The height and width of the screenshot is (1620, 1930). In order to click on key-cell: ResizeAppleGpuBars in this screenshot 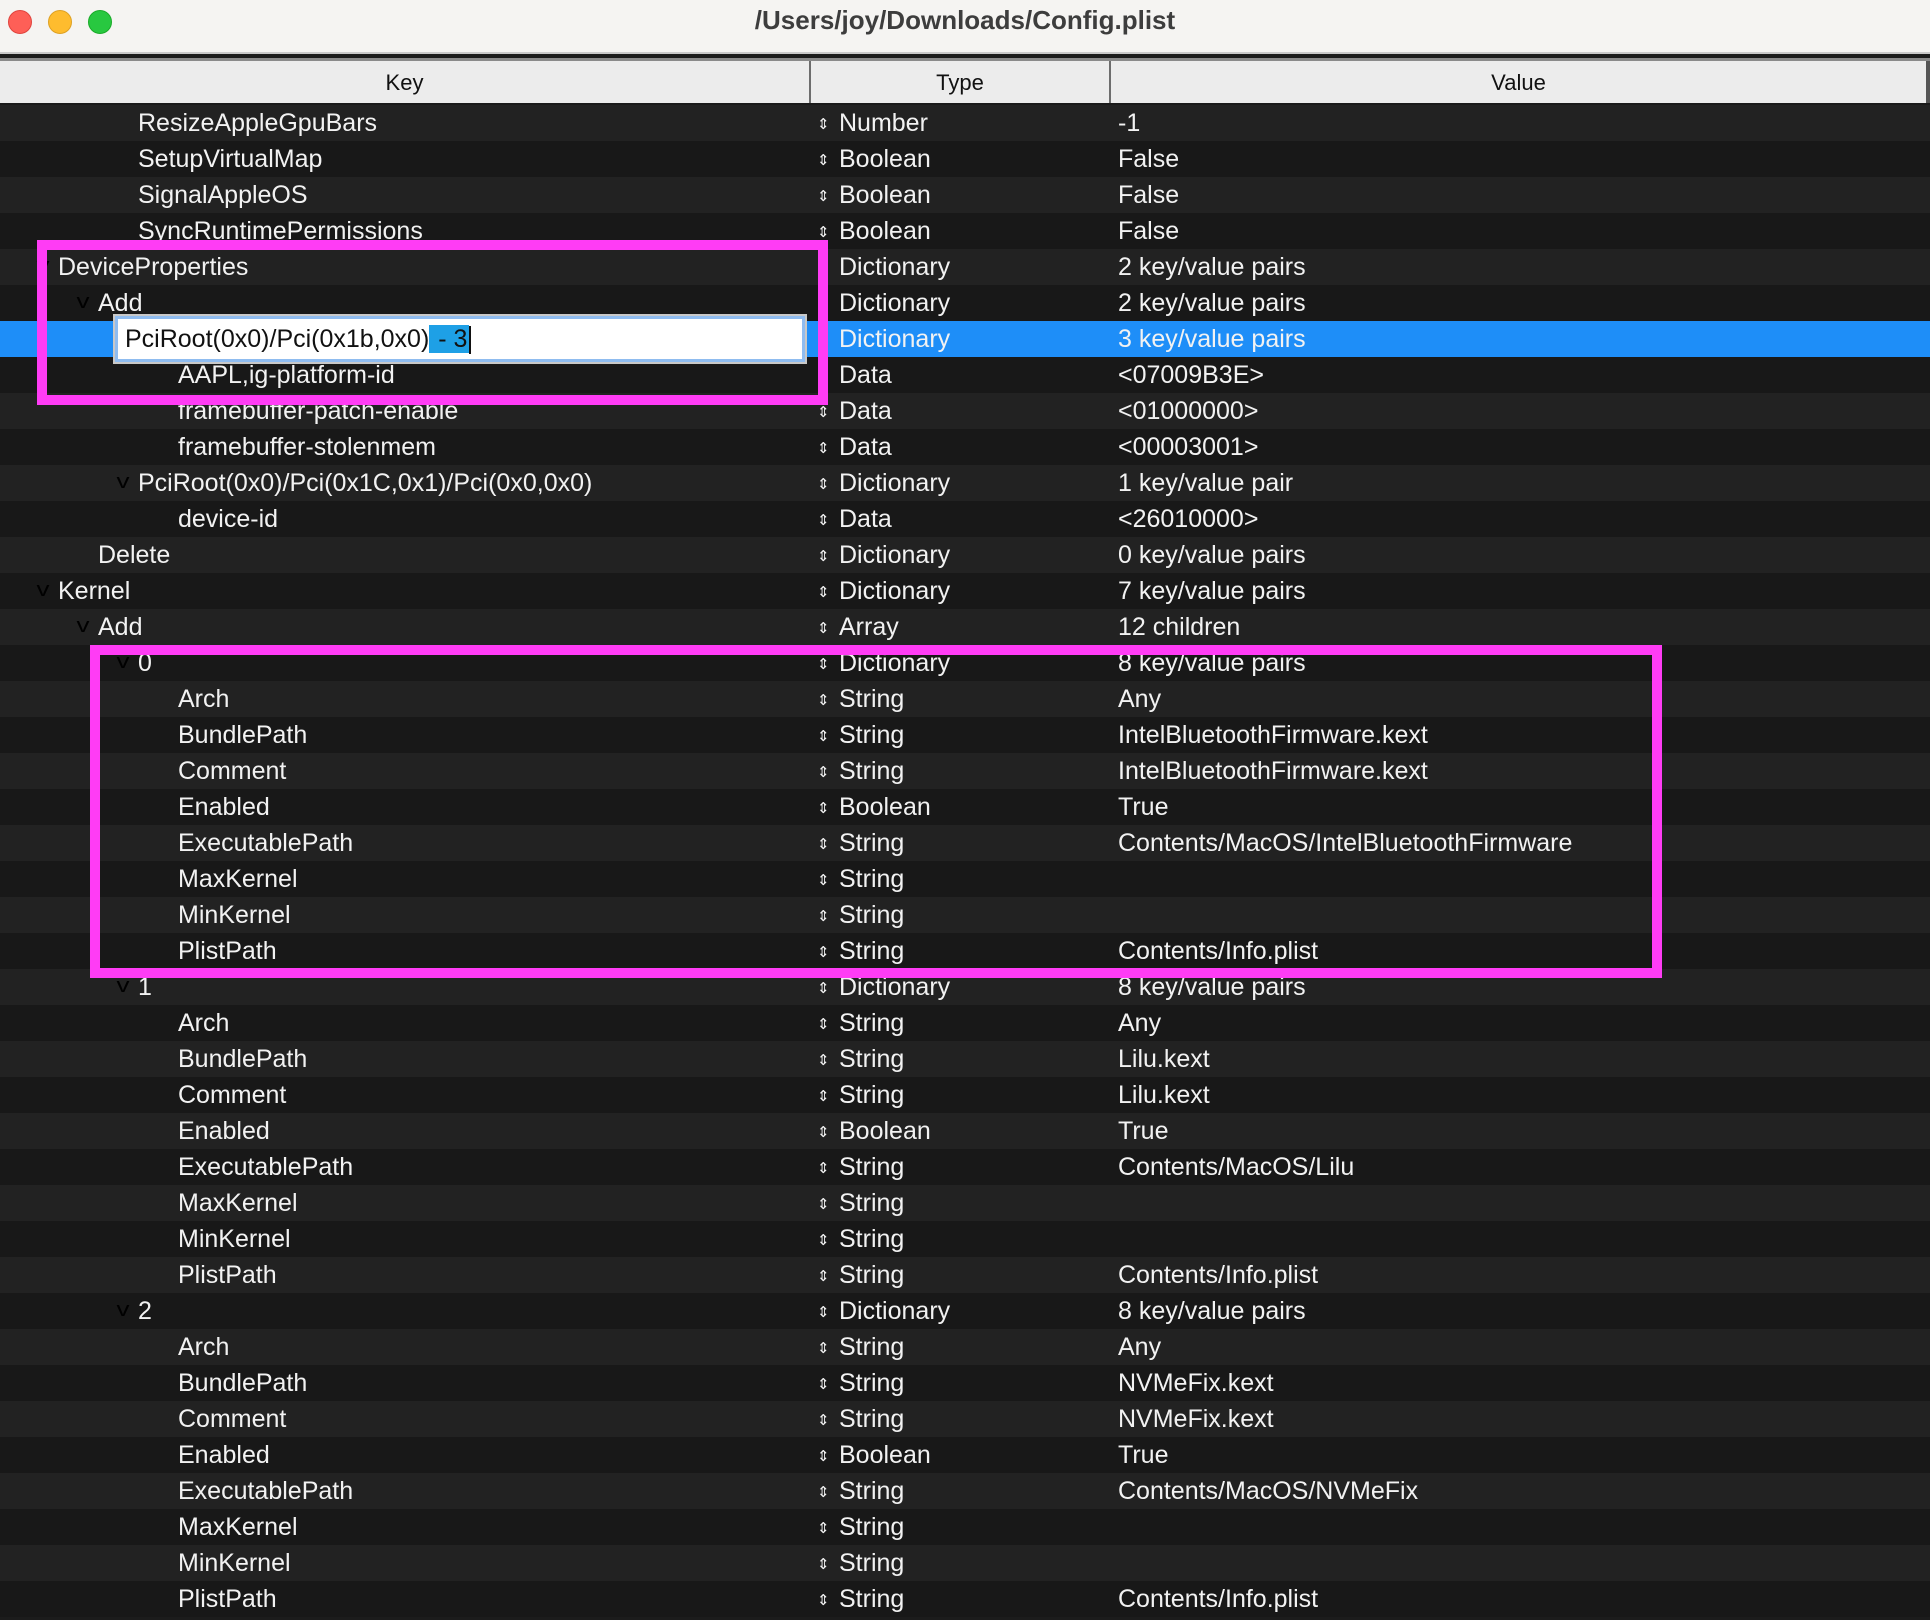, I will do `click(402, 123)`.